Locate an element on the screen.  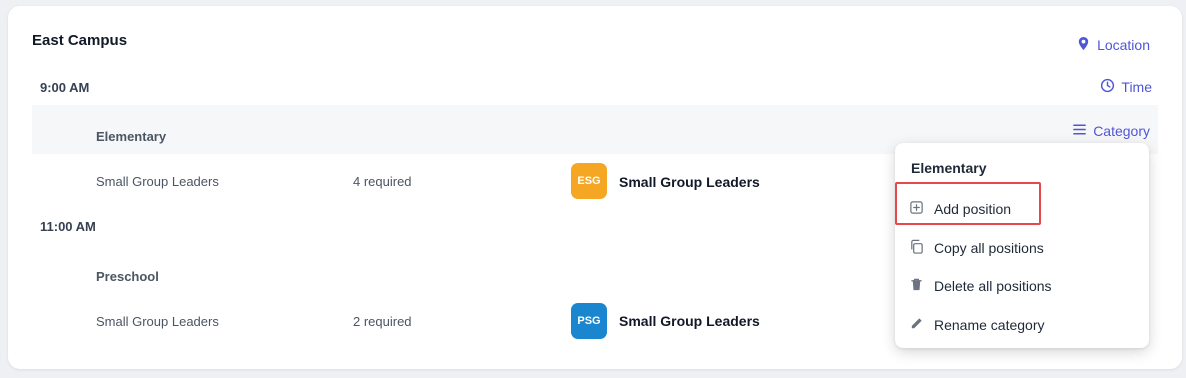
location-button: Location is located at coordinates (1113, 45).